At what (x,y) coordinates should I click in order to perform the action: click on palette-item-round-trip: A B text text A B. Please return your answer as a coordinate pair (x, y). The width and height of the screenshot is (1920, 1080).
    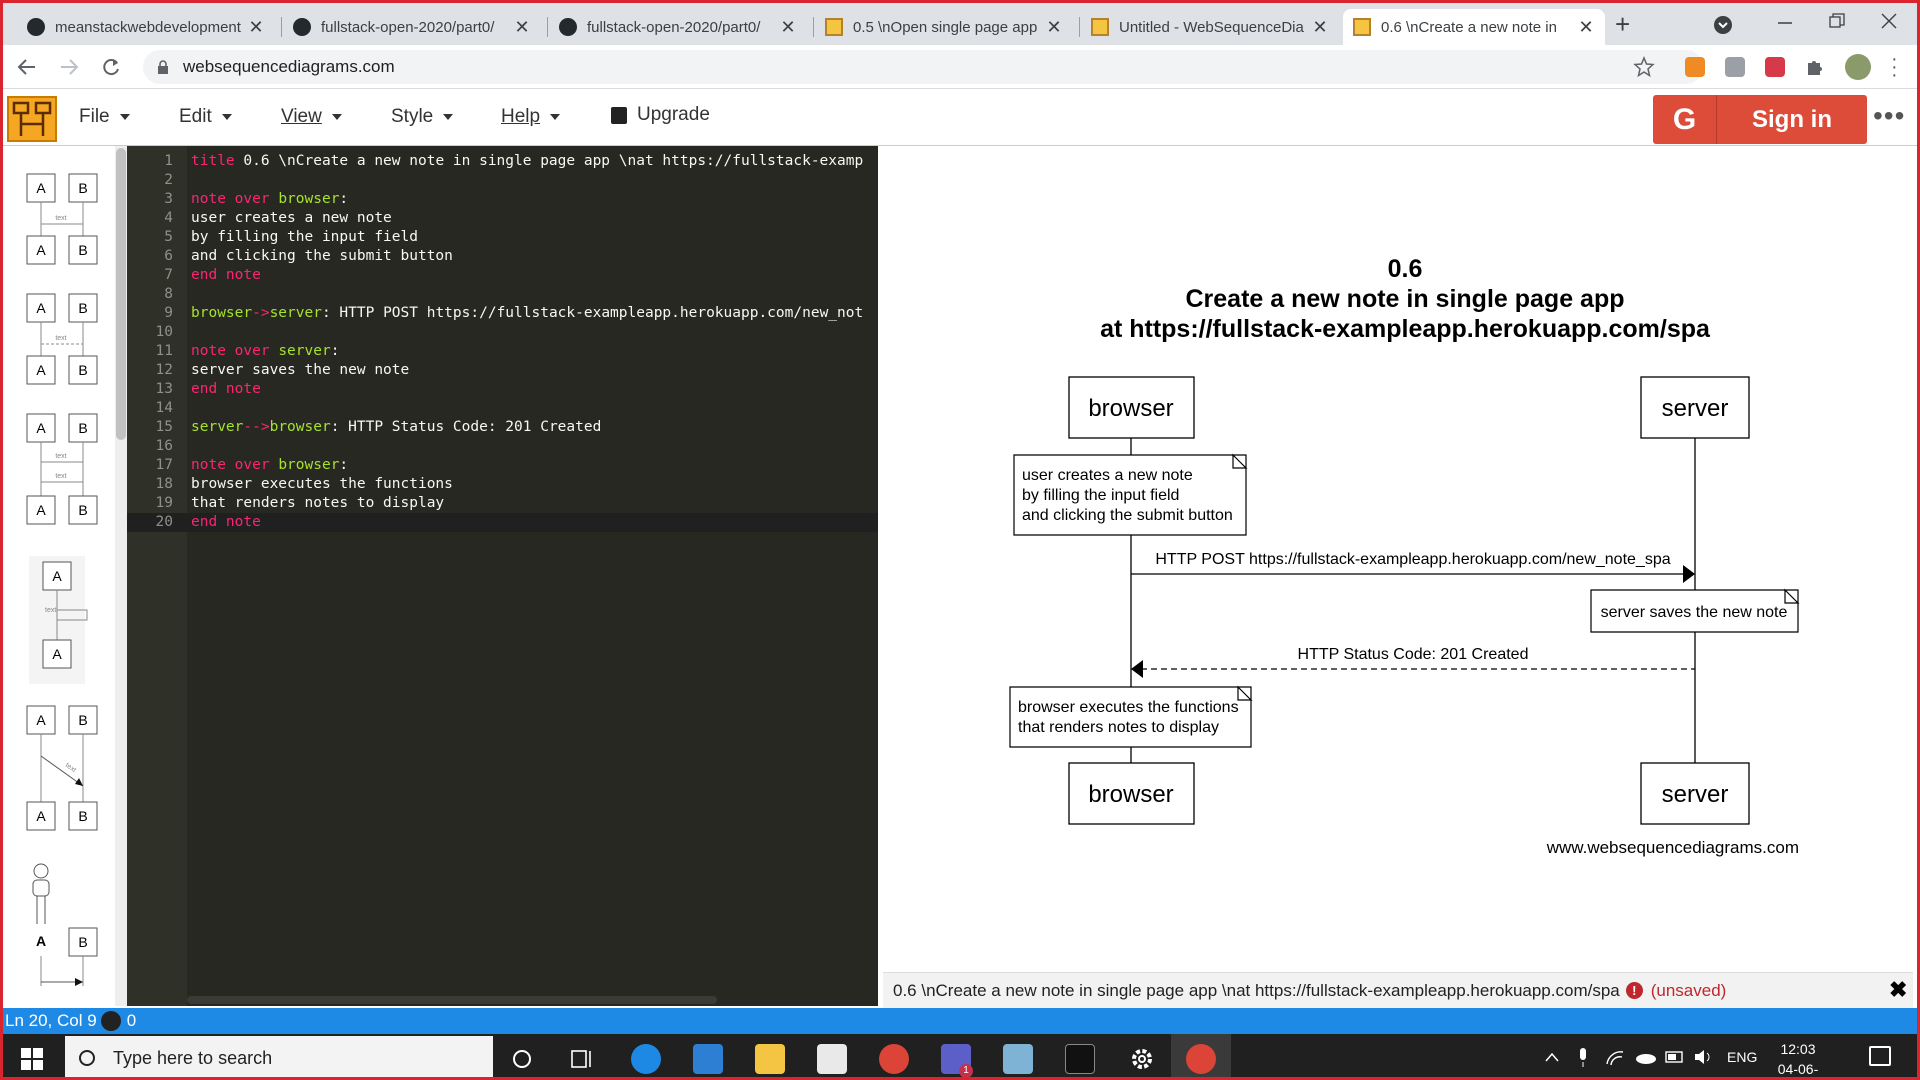
    Looking at the image, I should click on (62, 469).